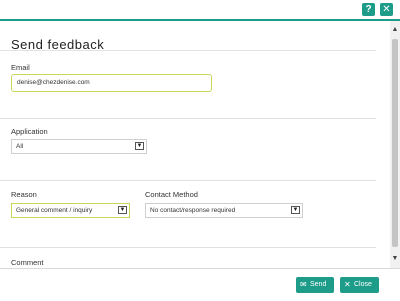 The height and width of the screenshot is (301, 400). I want to click on send-button: ✉ Send, so click(315, 285).